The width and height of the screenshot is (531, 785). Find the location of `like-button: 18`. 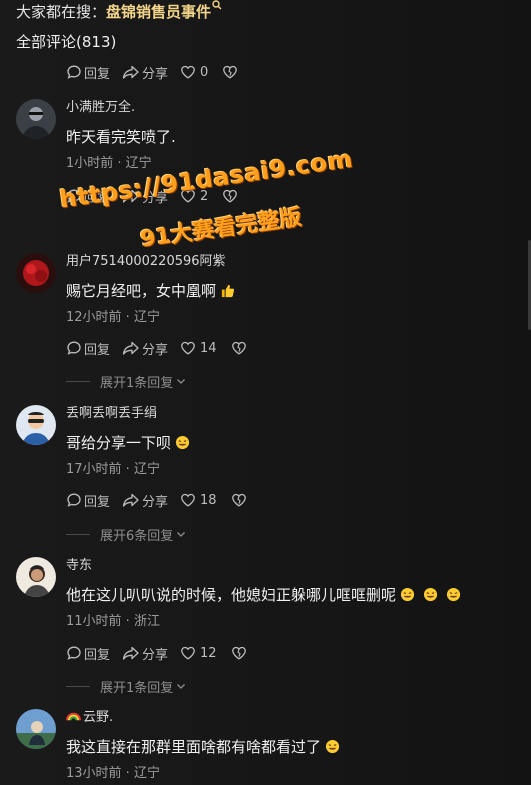

like-button: 18 is located at coordinates (198, 500).